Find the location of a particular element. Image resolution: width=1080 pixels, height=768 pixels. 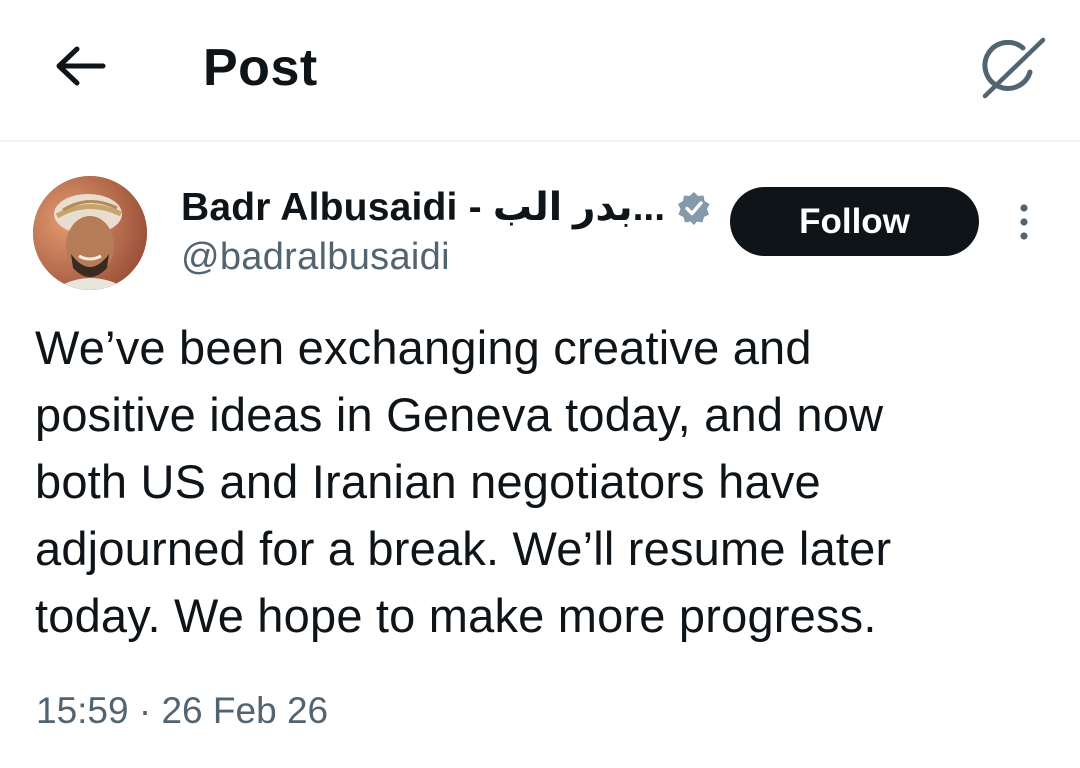

post-text-line: We’ve been exchanging creative and is located at coordinates (423, 347).